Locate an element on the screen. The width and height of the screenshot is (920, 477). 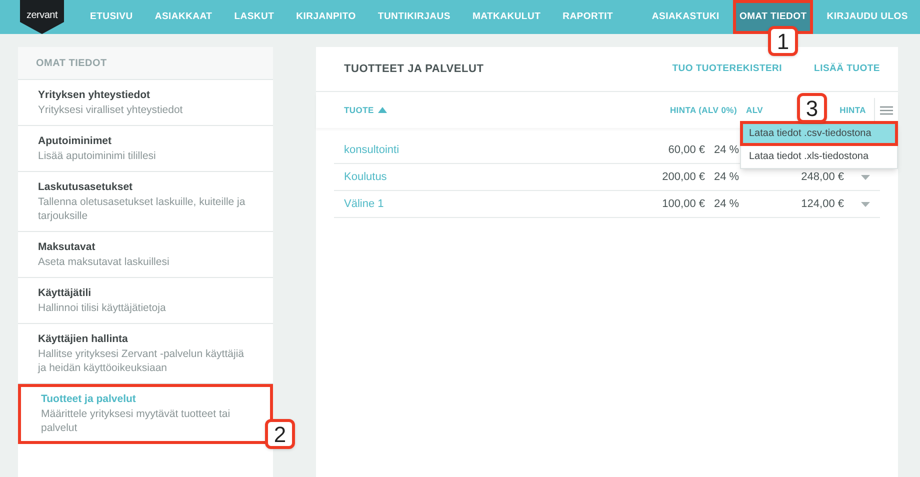
product-link: konsultointi is located at coordinates (469, 150).